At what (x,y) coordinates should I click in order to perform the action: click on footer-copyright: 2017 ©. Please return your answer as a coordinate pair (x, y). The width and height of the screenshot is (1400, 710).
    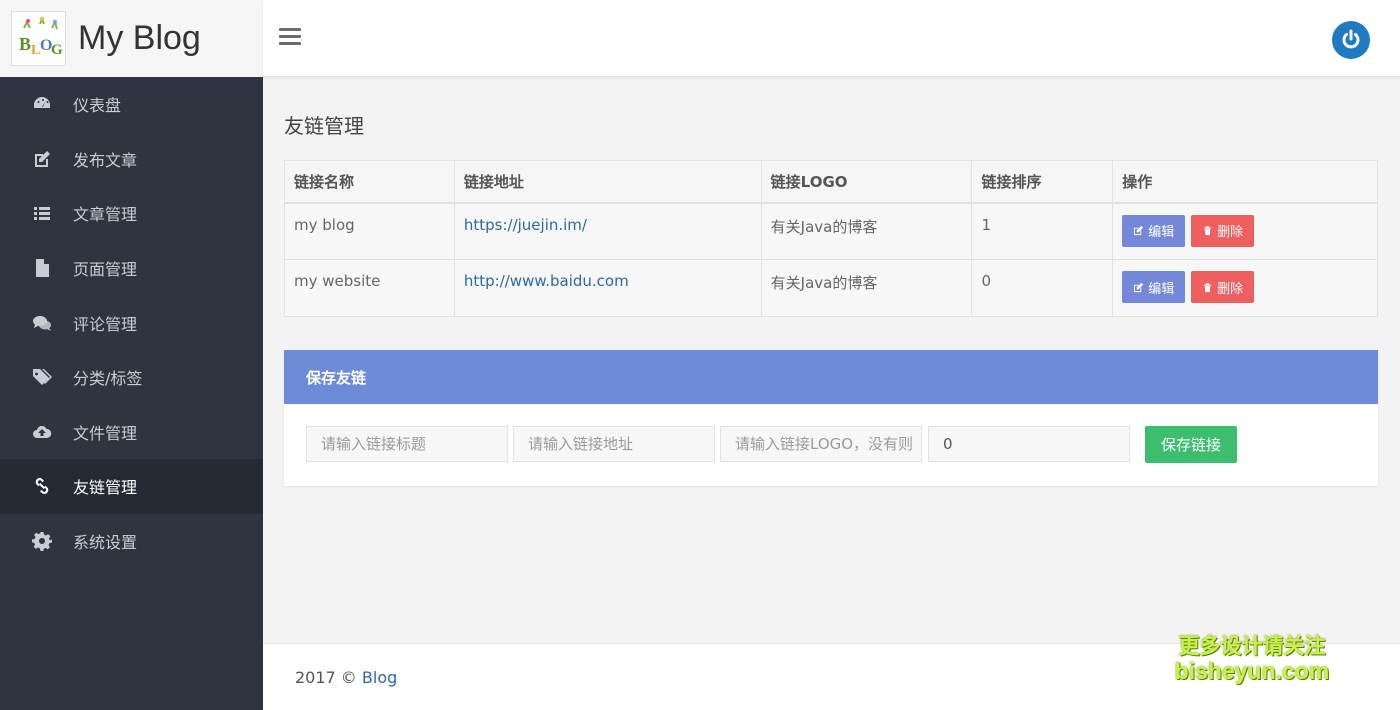
    Looking at the image, I should click on (328, 677).